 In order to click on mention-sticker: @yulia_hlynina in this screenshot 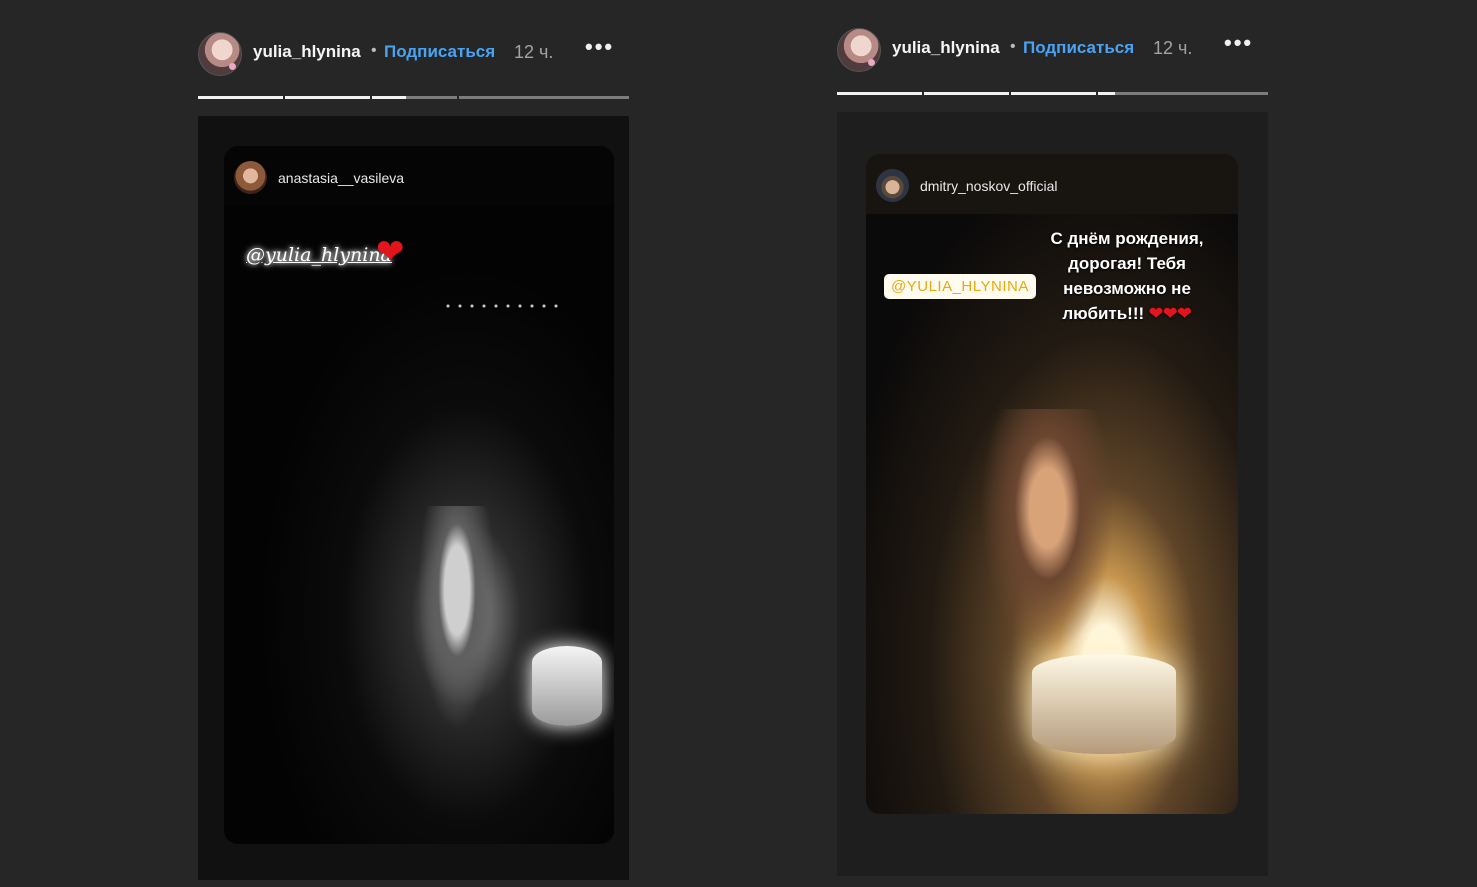, I will do `click(319, 255)`.